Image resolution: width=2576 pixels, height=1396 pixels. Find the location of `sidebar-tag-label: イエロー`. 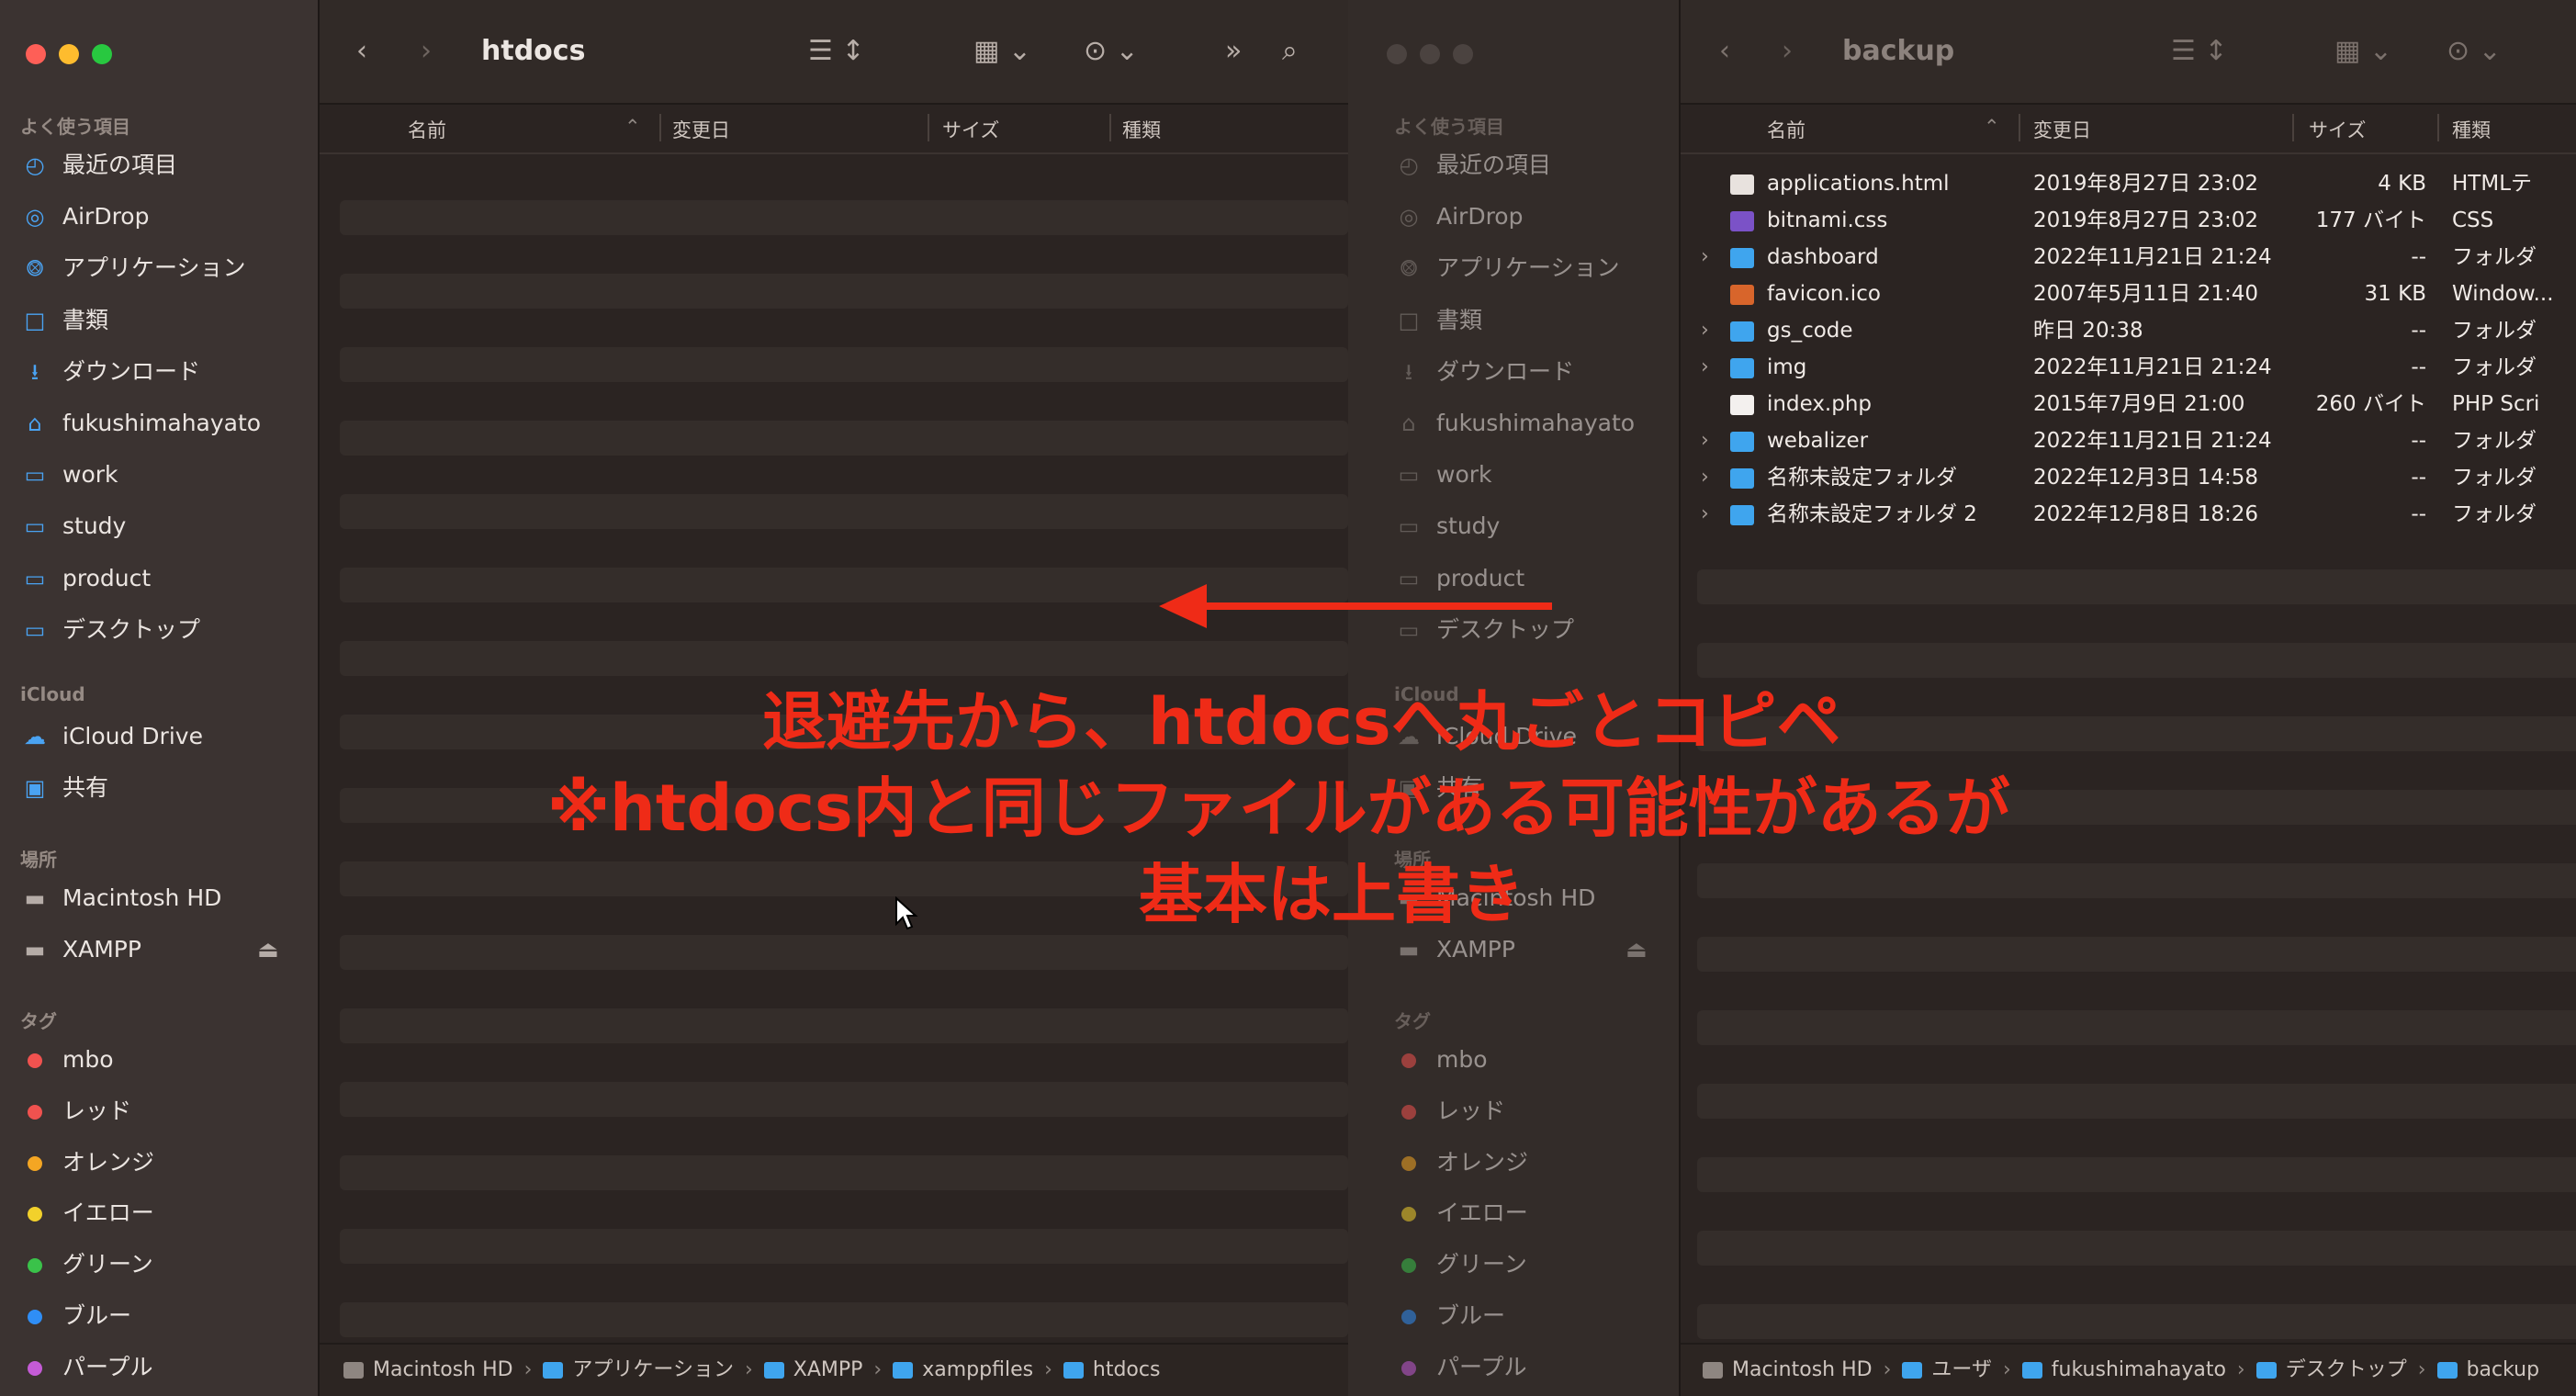

sidebar-tag-label: イエロー is located at coordinates (108, 1213).